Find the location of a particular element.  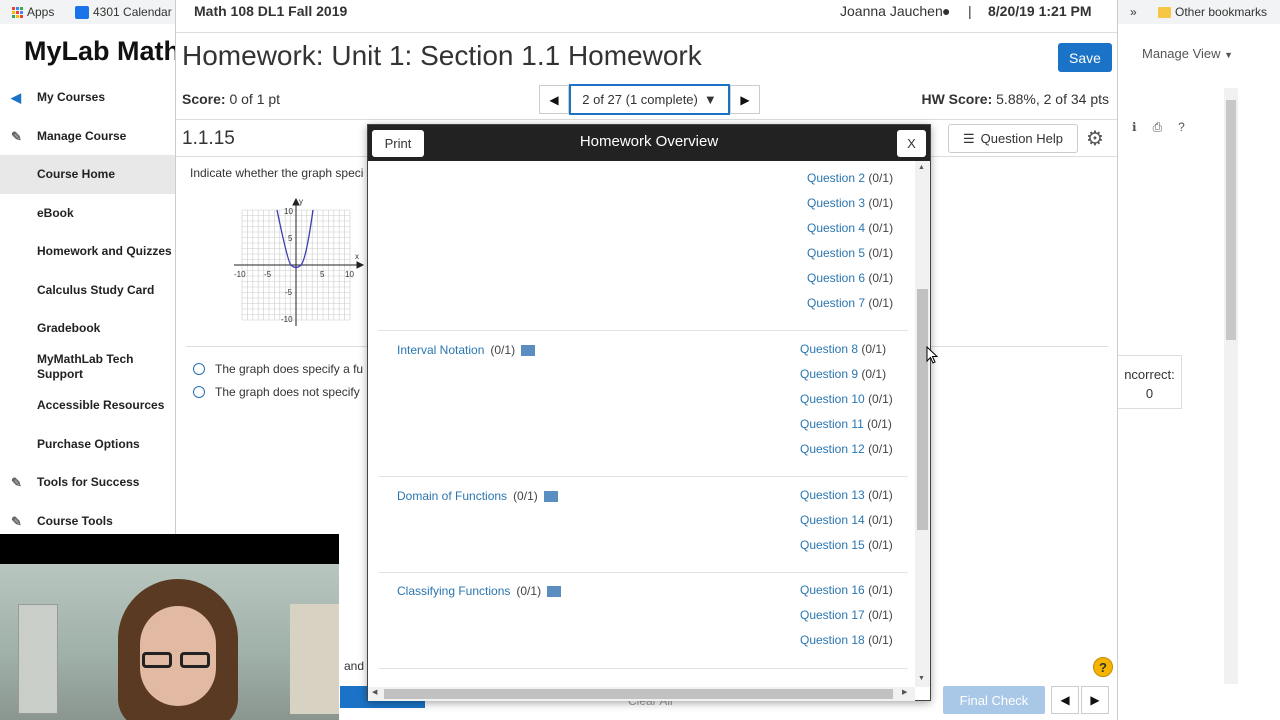

gear-icon: ⚙ is located at coordinates (1095, 138).